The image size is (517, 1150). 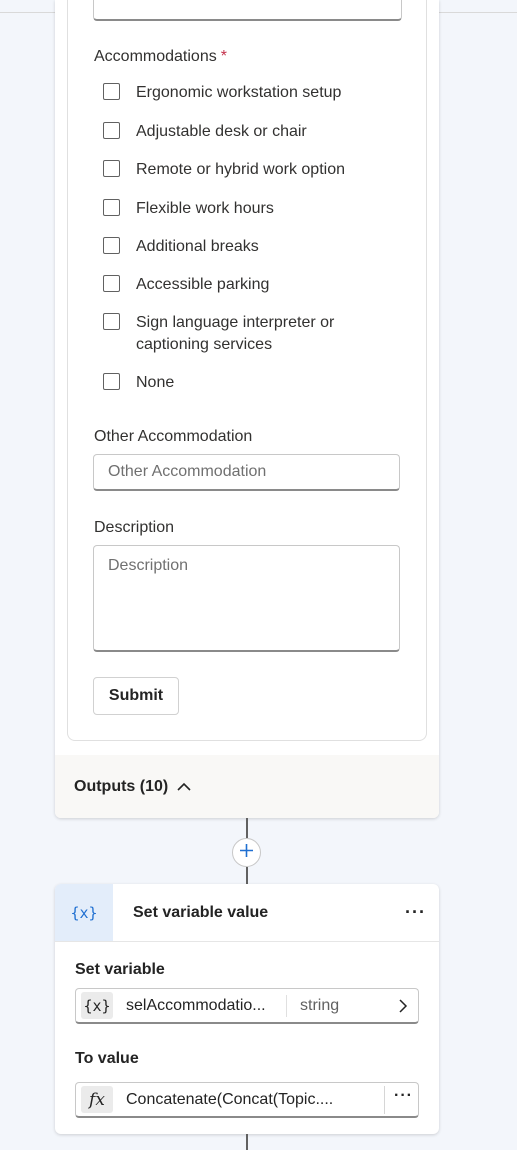 I want to click on node-title: Set variable value, so click(x=201, y=912).